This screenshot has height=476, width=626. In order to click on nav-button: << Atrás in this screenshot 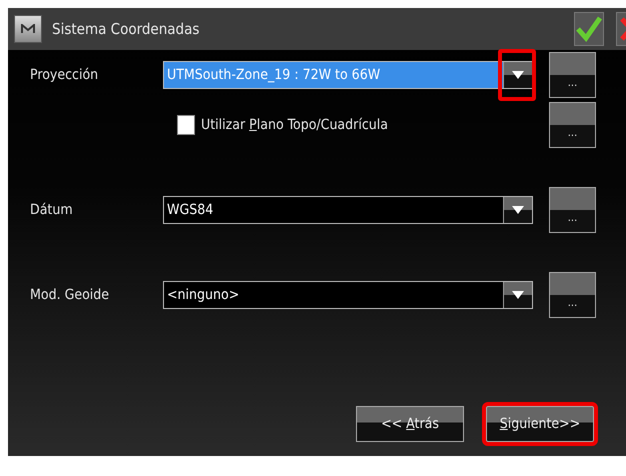, I will do `click(410, 424)`.